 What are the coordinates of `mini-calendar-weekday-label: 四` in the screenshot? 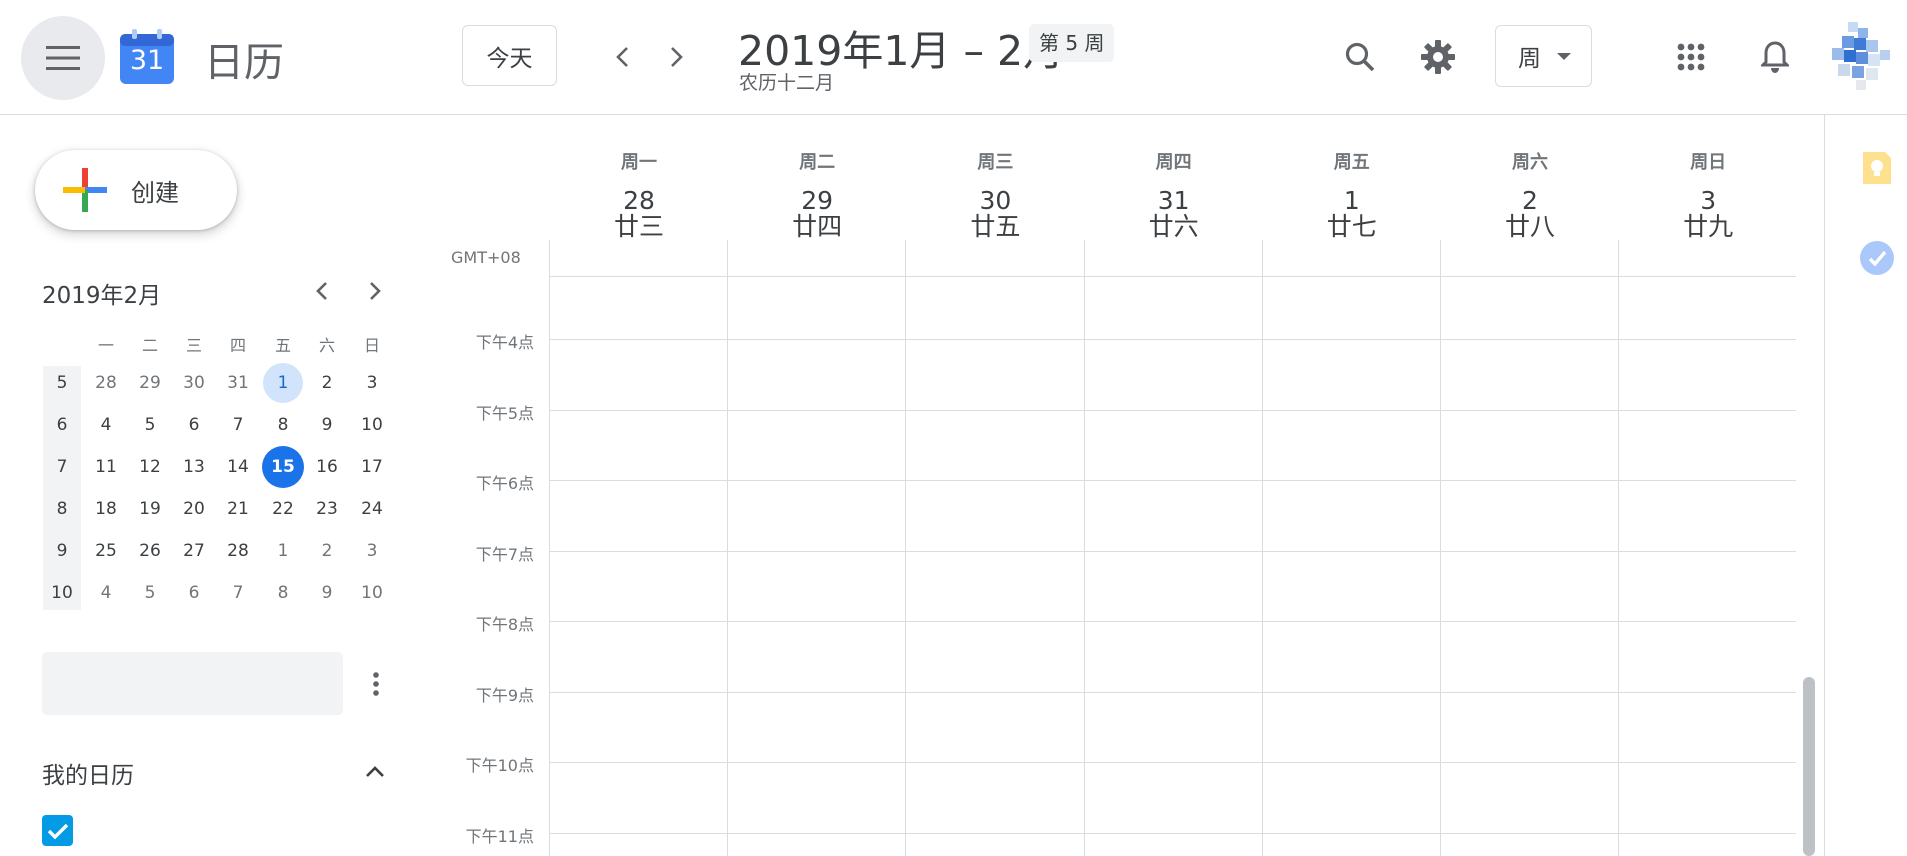 It's located at (237, 345).